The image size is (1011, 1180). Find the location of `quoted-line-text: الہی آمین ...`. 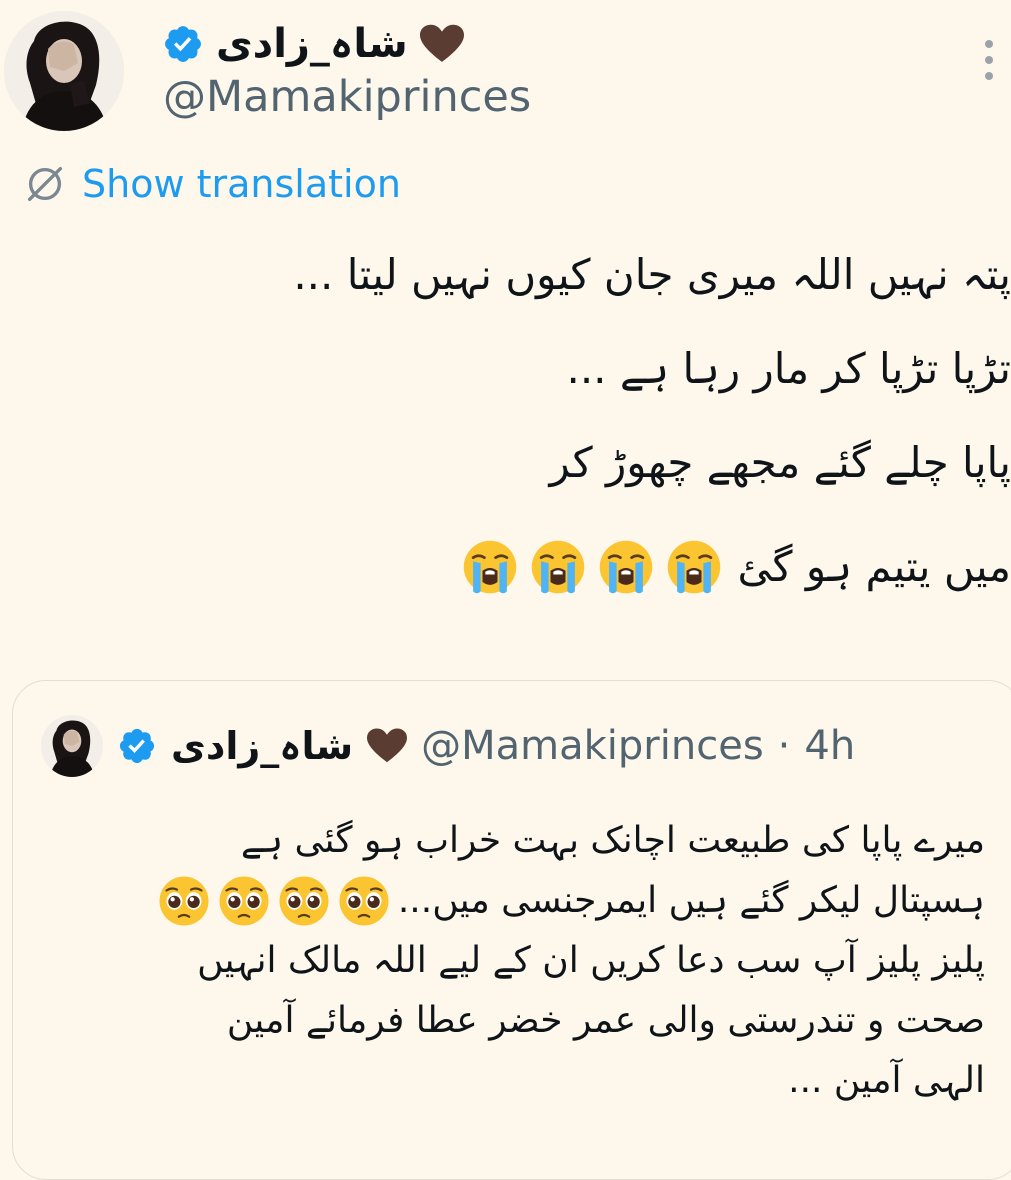

quoted-line-text: الہی آمین ... is located at coordinates (886, 1081).